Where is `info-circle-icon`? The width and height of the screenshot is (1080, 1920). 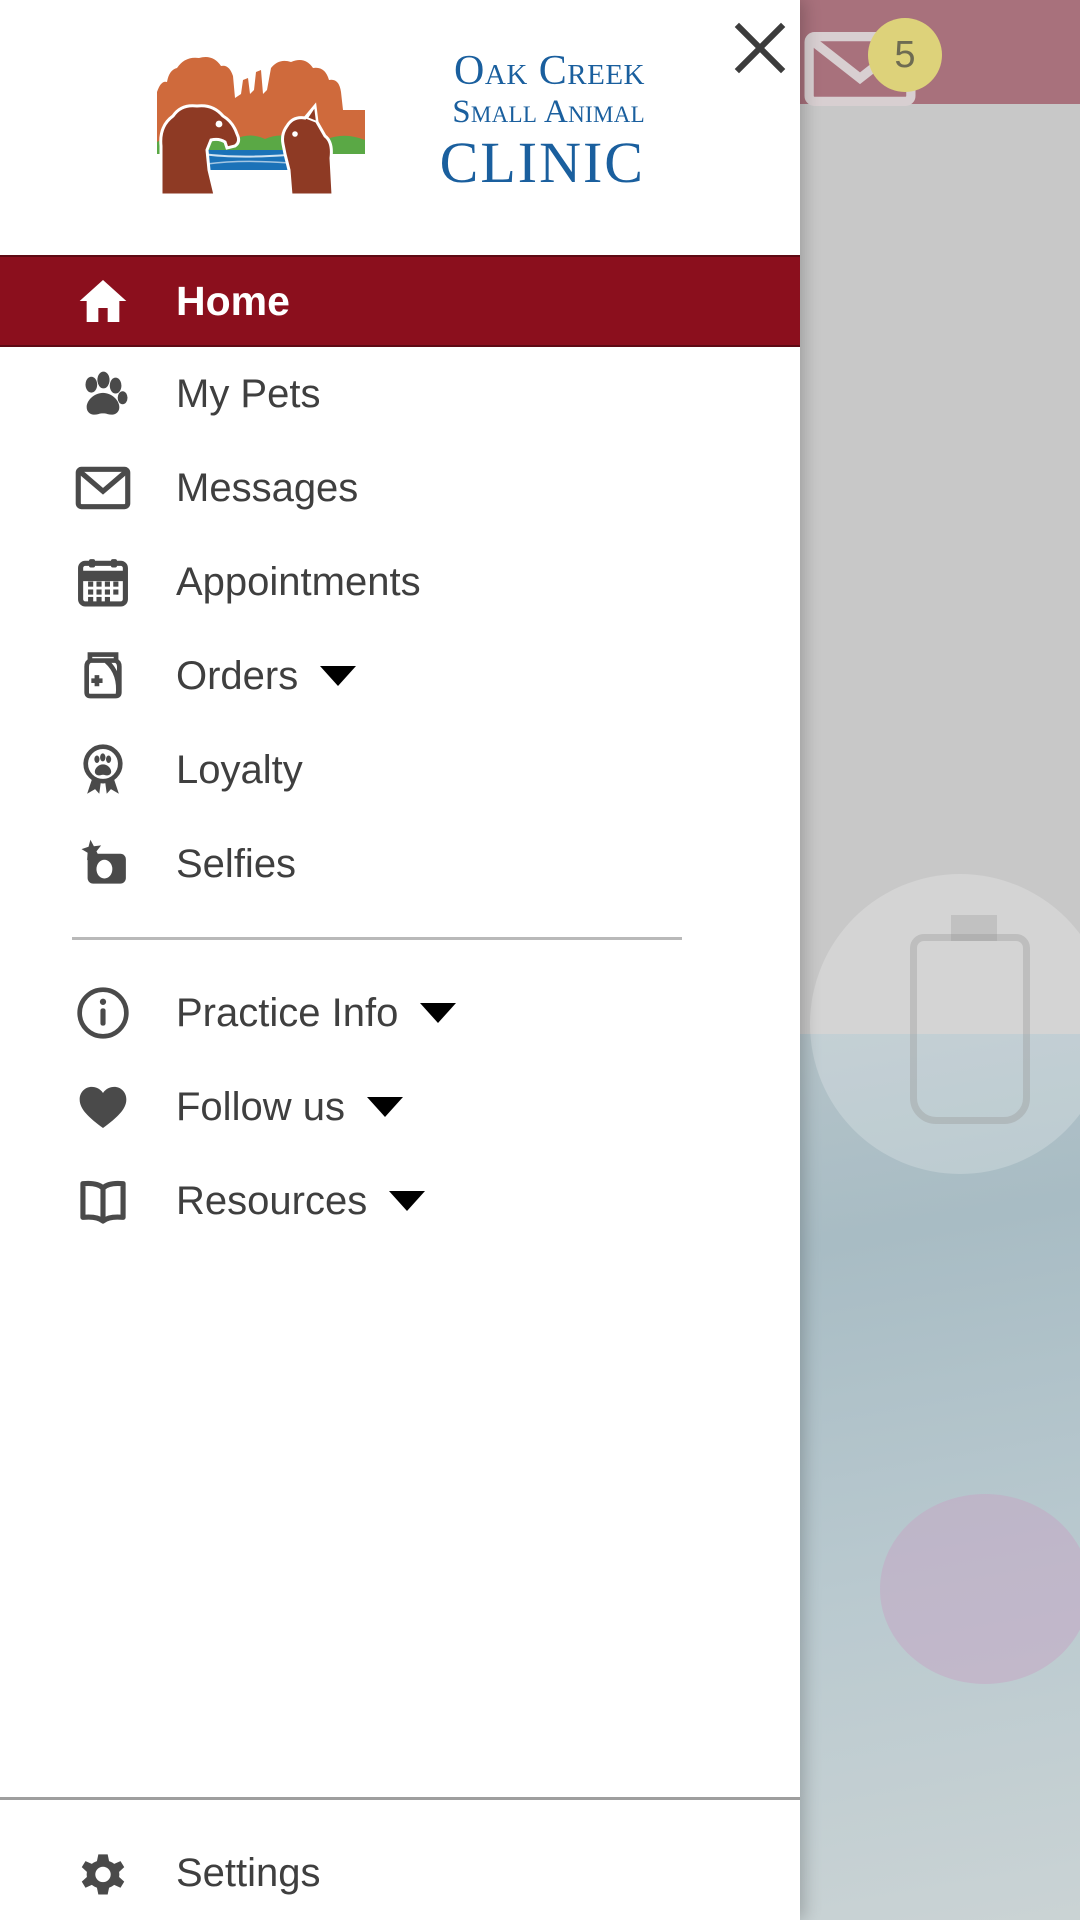 info-circle-icon is located at coordinates (103, 1013).